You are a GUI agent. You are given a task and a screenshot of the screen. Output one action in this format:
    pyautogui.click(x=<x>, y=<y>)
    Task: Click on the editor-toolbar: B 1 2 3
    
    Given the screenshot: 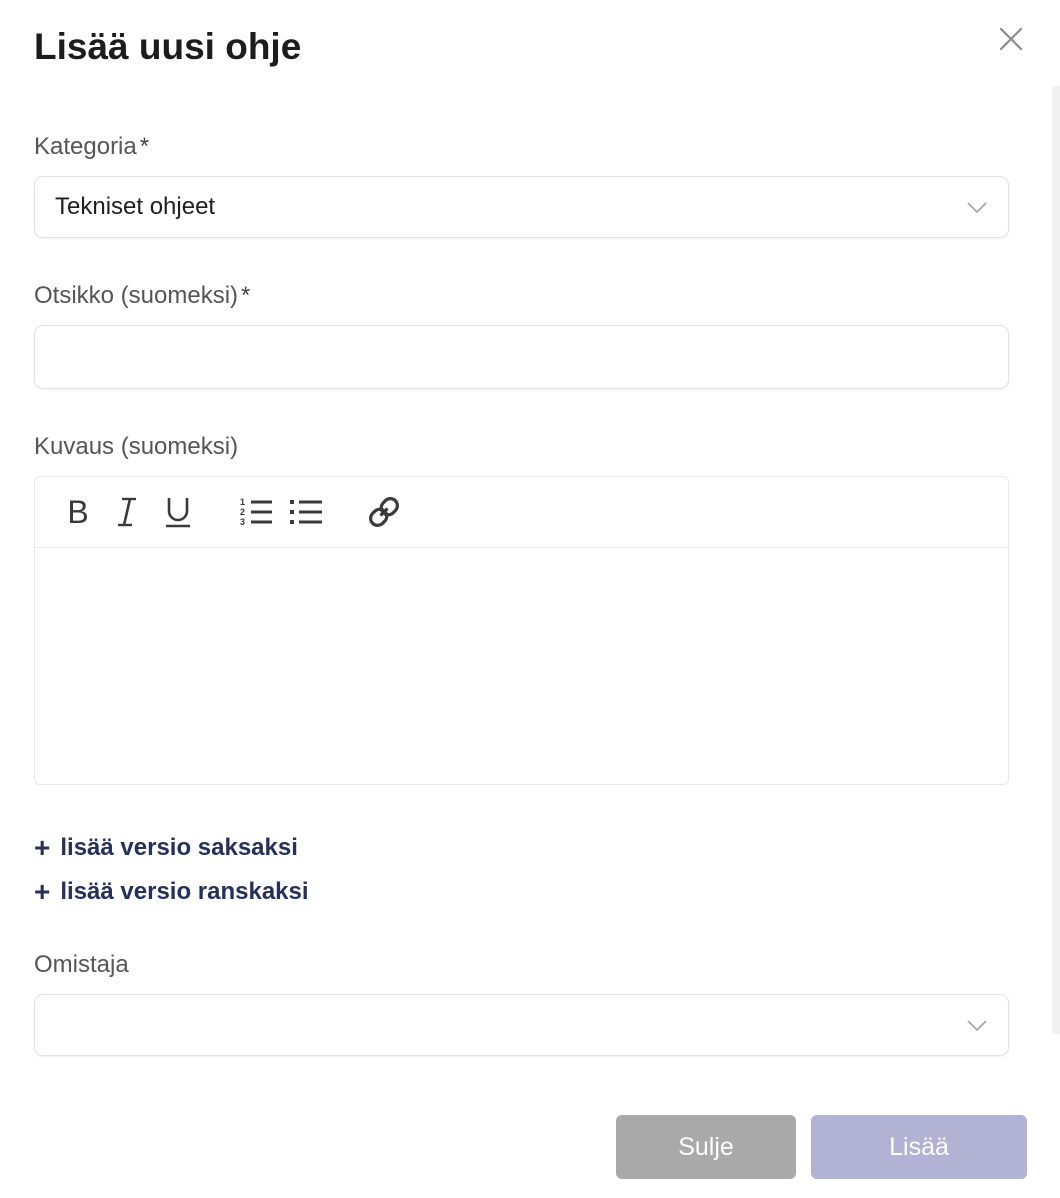 What is the action you would take?
    pyautogui.click(x=521, y=512)
    